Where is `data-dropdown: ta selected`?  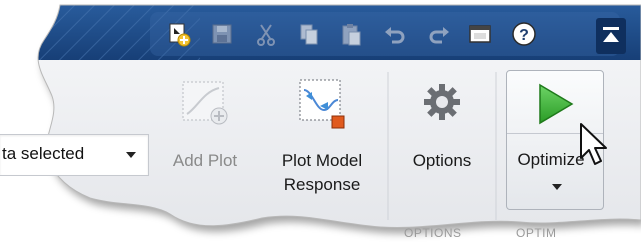
data-dropdown: ta selected is located at coordinates (74, 155).